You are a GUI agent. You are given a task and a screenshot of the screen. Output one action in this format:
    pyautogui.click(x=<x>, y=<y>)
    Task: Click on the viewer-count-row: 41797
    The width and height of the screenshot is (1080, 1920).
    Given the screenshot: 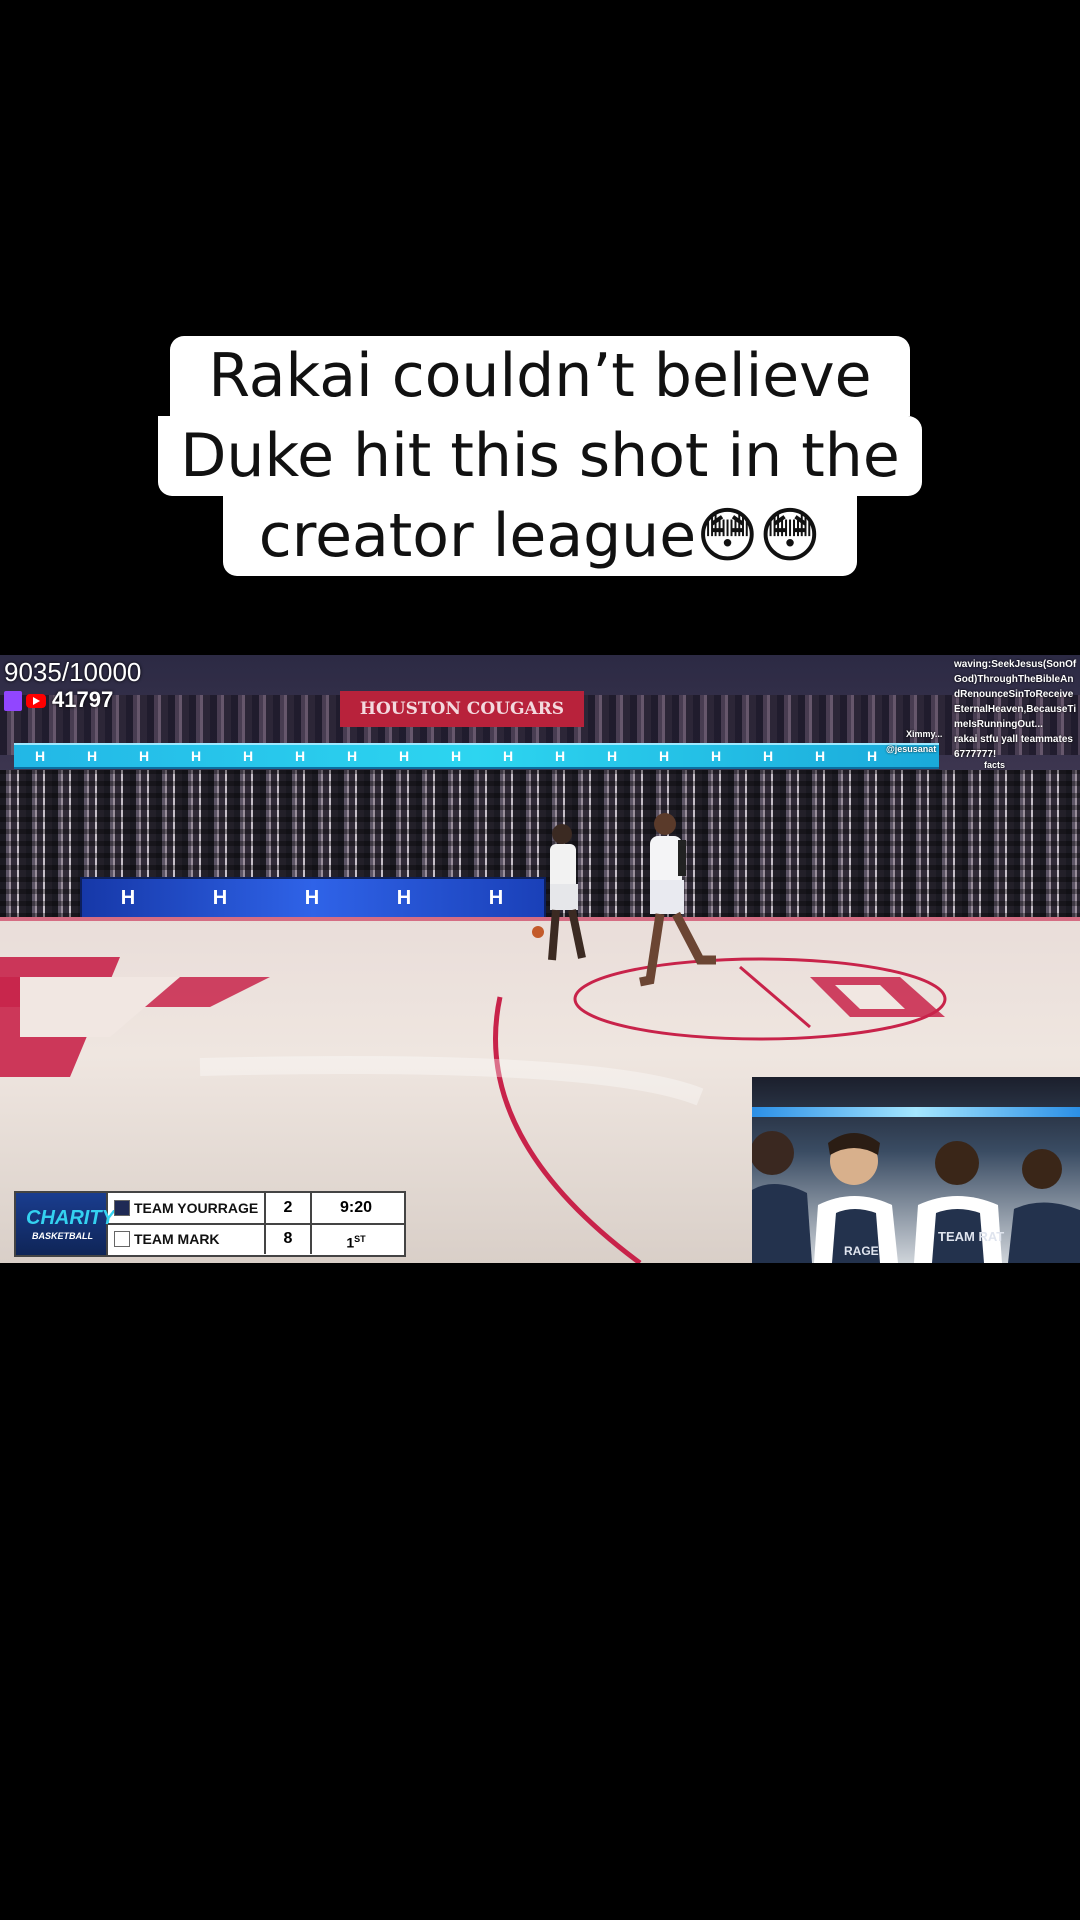 What is the action you would take?
    pyautogui.click(x=59, y=699)
    